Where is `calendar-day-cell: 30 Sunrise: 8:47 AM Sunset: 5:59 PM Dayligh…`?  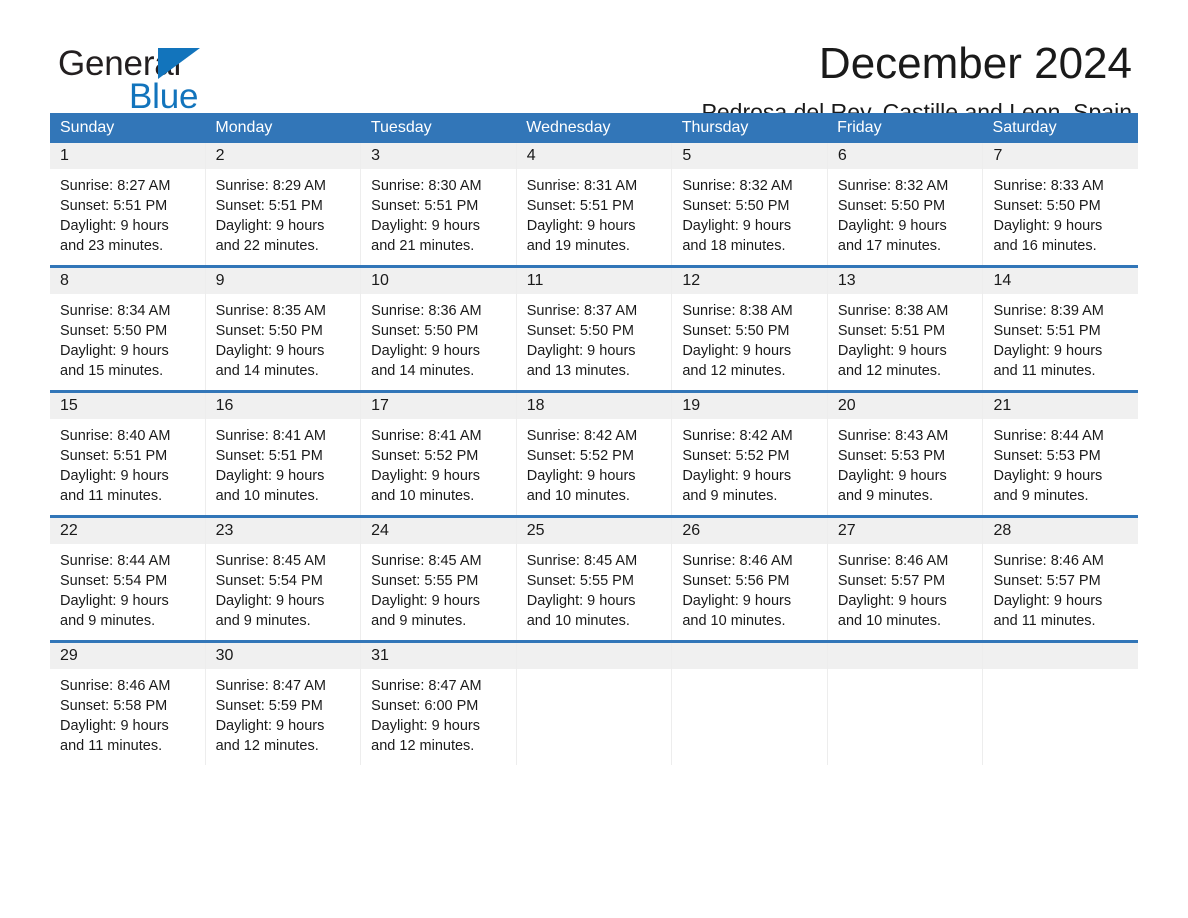
calendar-day-cell: 30 Sunrise: 8:47 AM Sunset: 5:59 PM Dayligh… is located at coordinates (283, 704).